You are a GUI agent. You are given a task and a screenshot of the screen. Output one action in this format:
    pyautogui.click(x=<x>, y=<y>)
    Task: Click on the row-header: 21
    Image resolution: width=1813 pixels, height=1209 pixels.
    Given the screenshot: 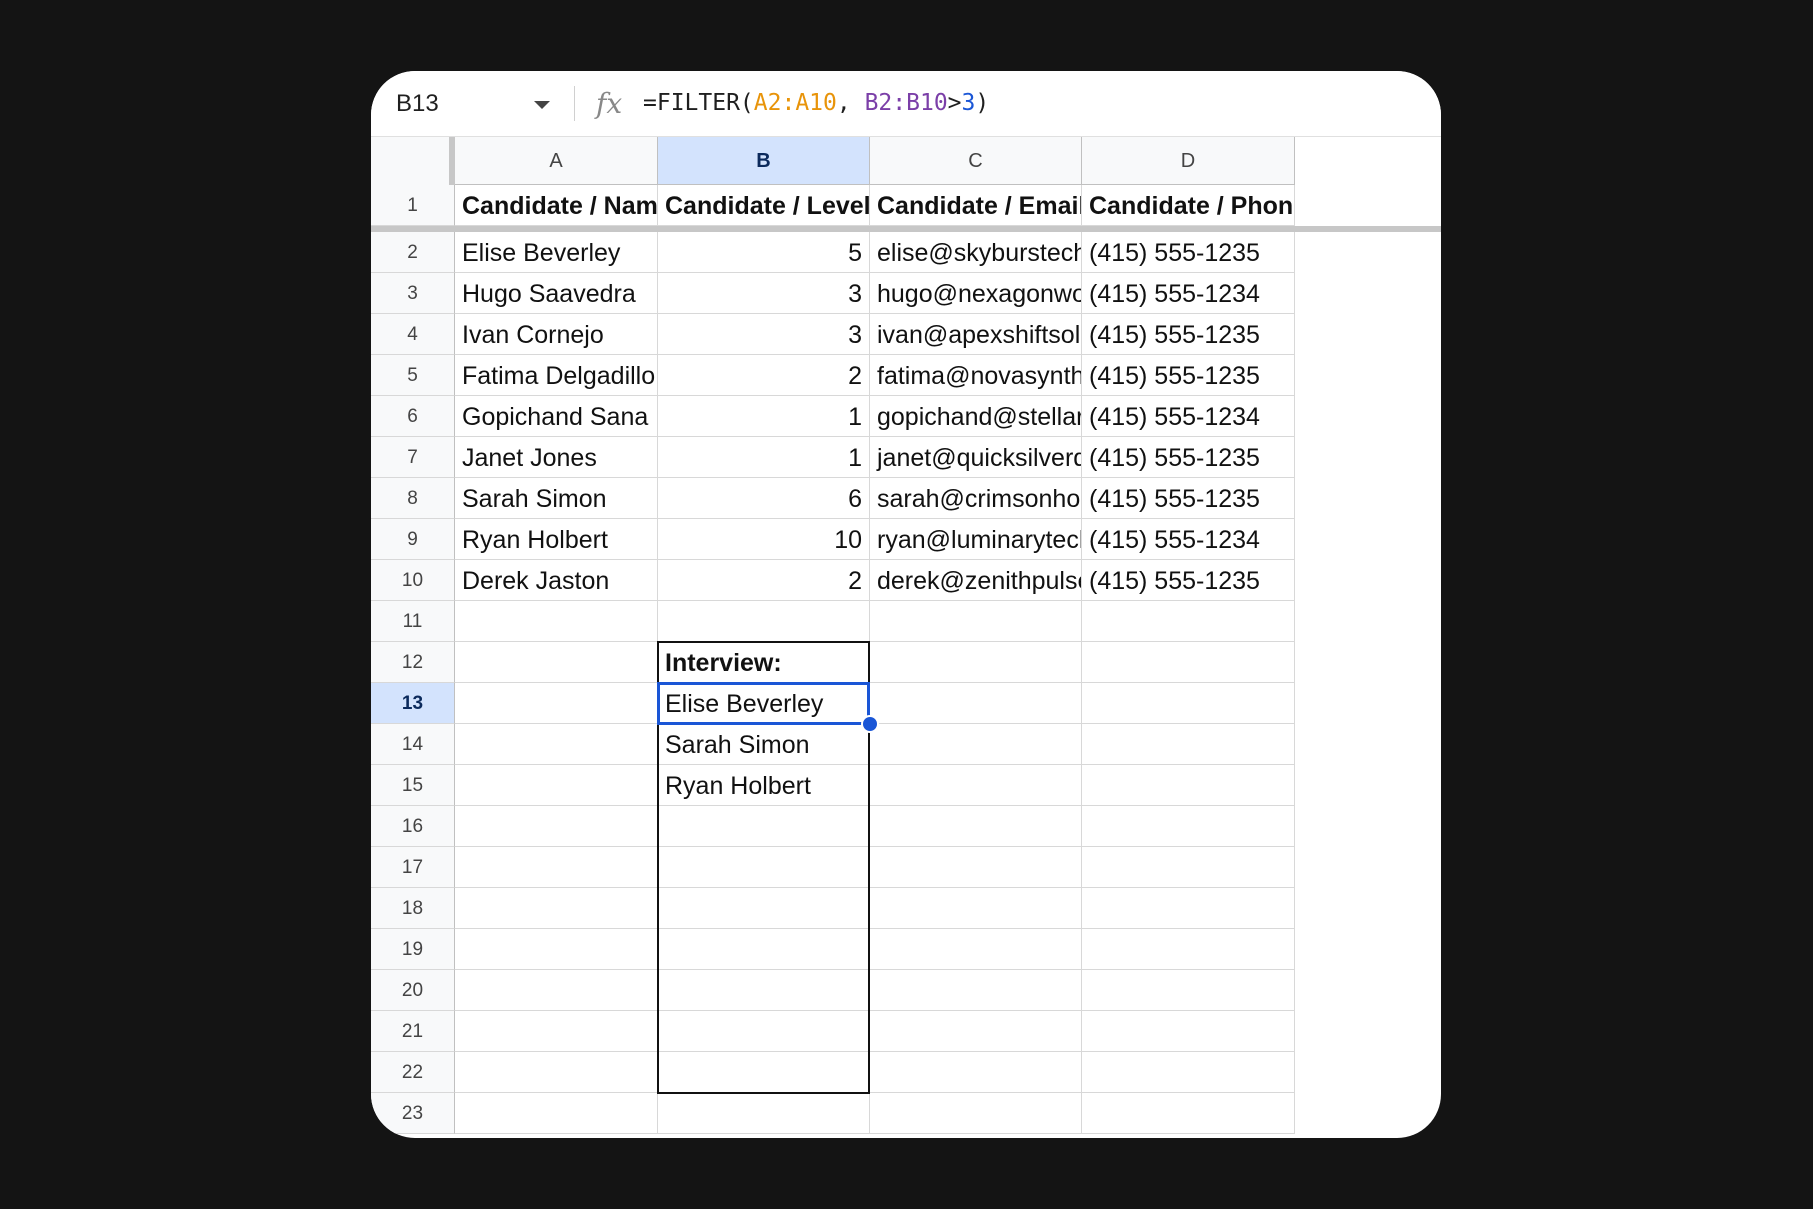 What is the action you would take?
    pyautogui.click(x=413, y=1031)
    